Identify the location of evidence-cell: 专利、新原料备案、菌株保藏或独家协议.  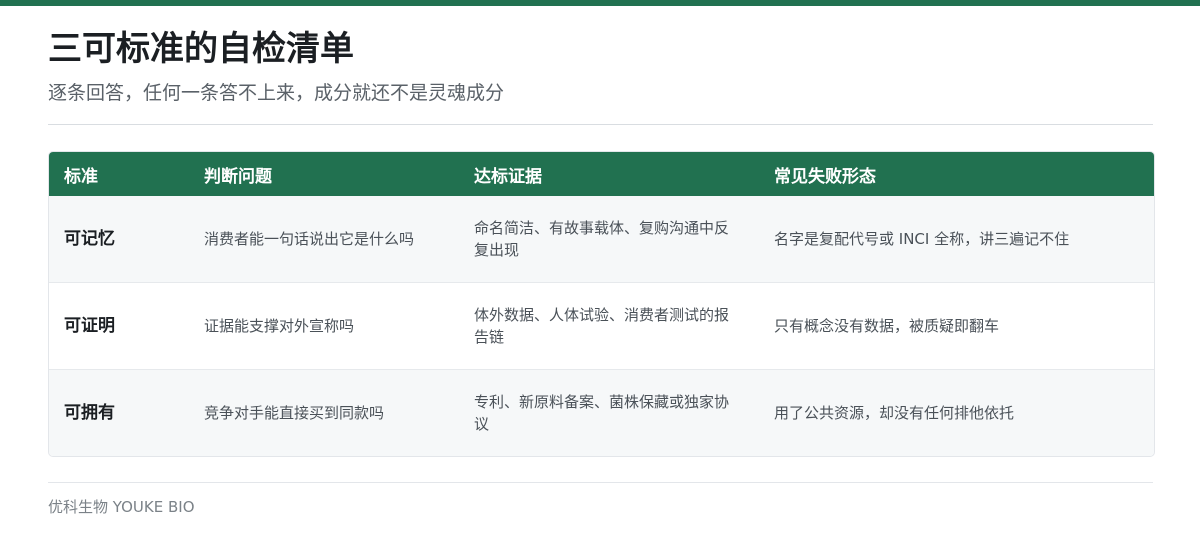
(609, 413).